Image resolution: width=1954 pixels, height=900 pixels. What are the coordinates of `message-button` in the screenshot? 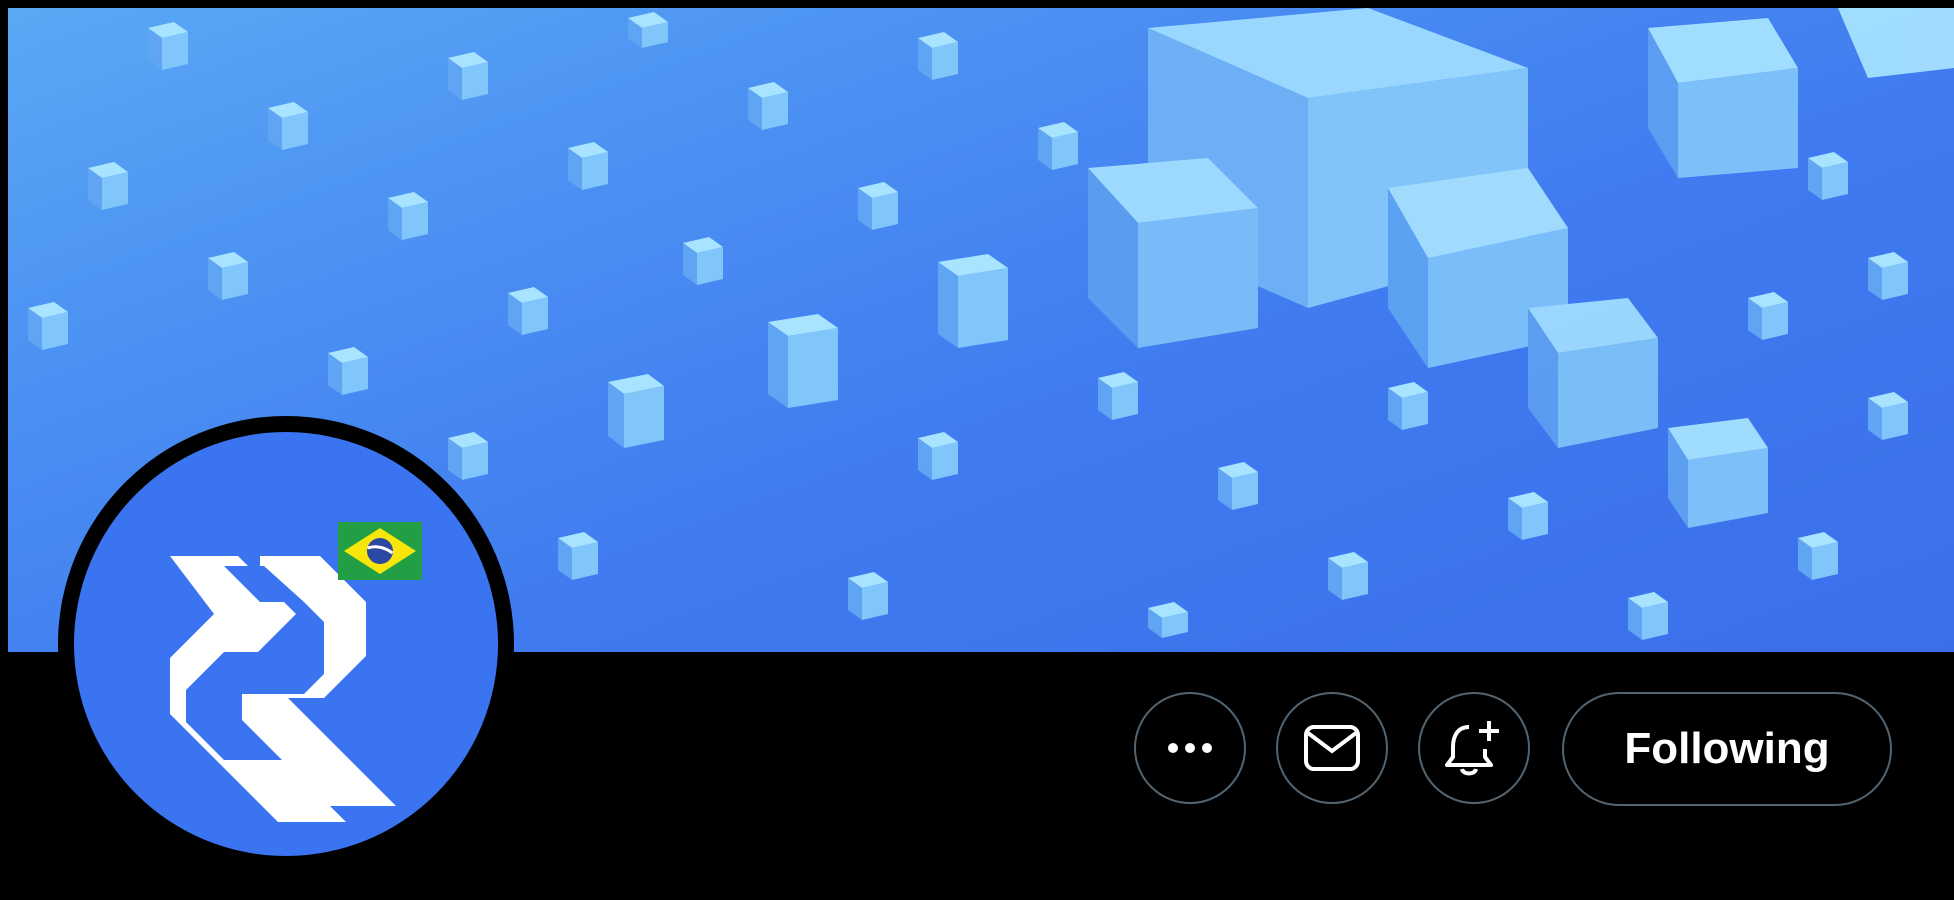 It's located at (1332, 748).